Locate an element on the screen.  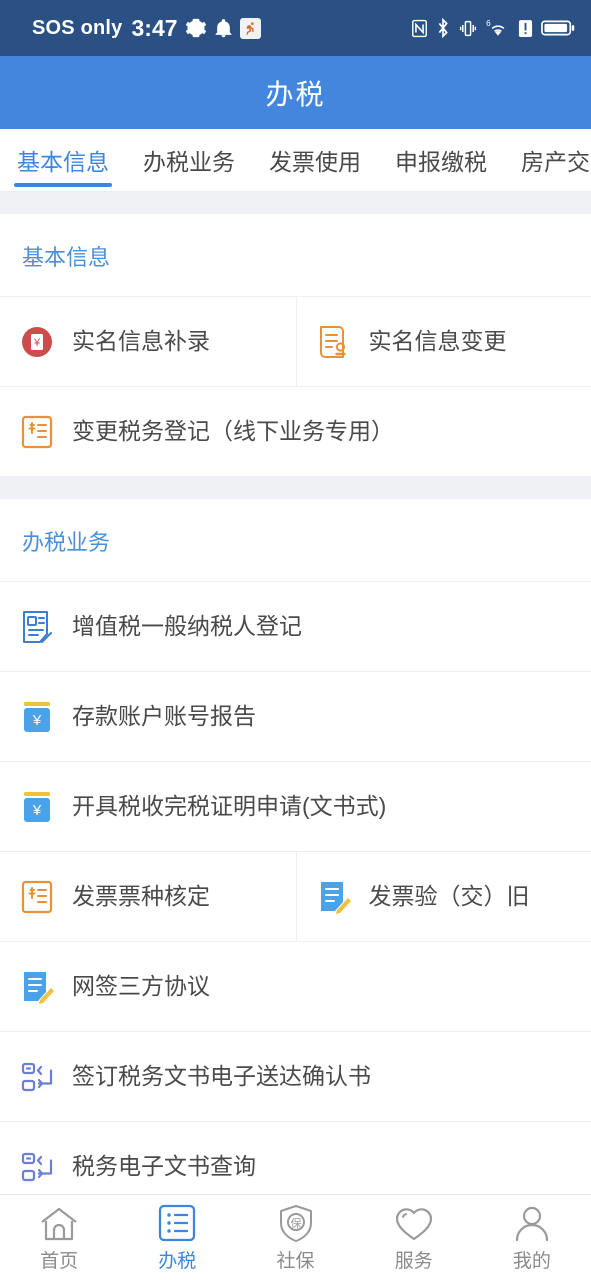
battery-icon is located at coordinates (558, 28).